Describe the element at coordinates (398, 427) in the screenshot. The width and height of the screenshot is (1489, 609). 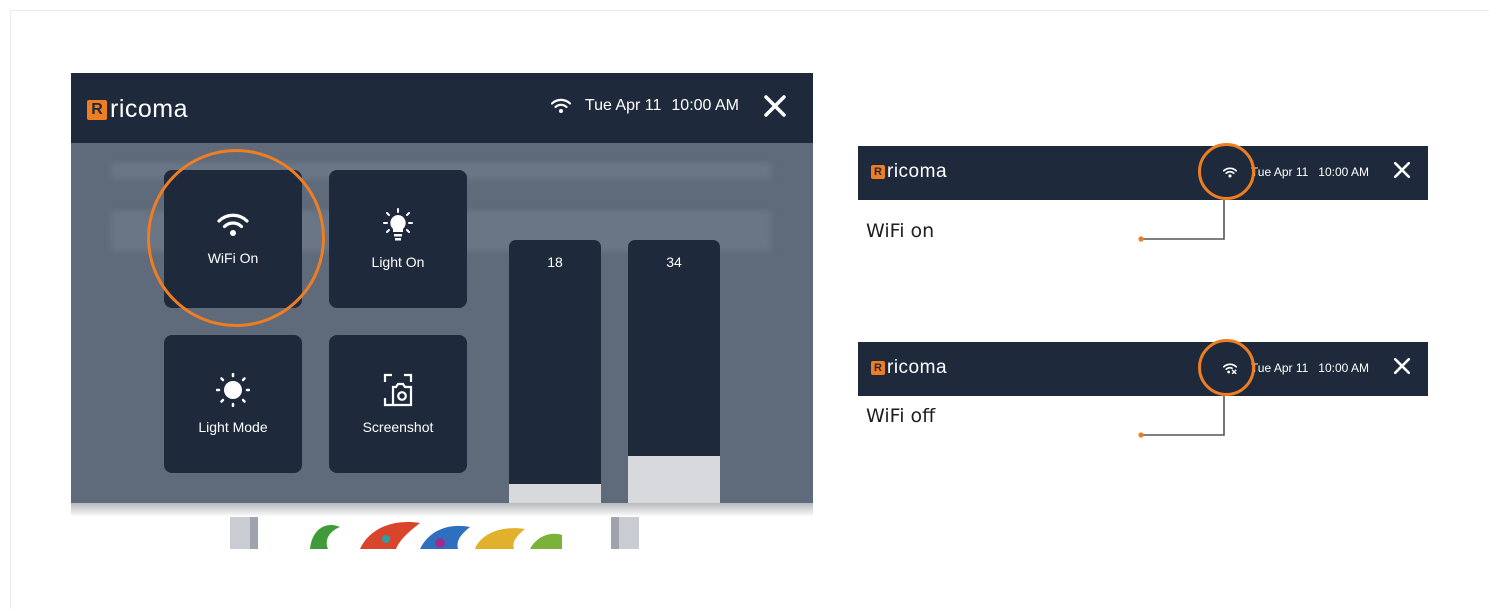
I see `tile-label: Screenshot` at that location.